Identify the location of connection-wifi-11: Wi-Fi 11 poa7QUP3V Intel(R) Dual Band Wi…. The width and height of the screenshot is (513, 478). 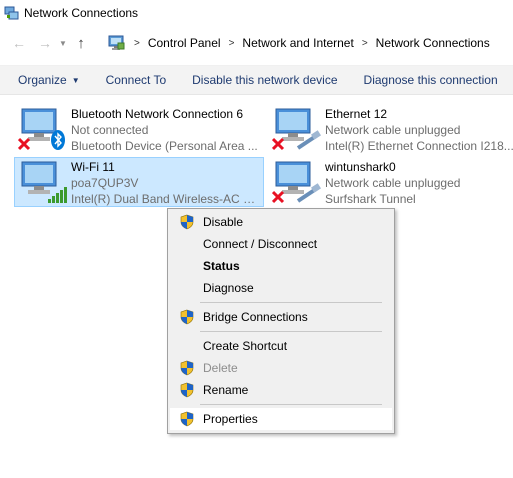
(139, 182).